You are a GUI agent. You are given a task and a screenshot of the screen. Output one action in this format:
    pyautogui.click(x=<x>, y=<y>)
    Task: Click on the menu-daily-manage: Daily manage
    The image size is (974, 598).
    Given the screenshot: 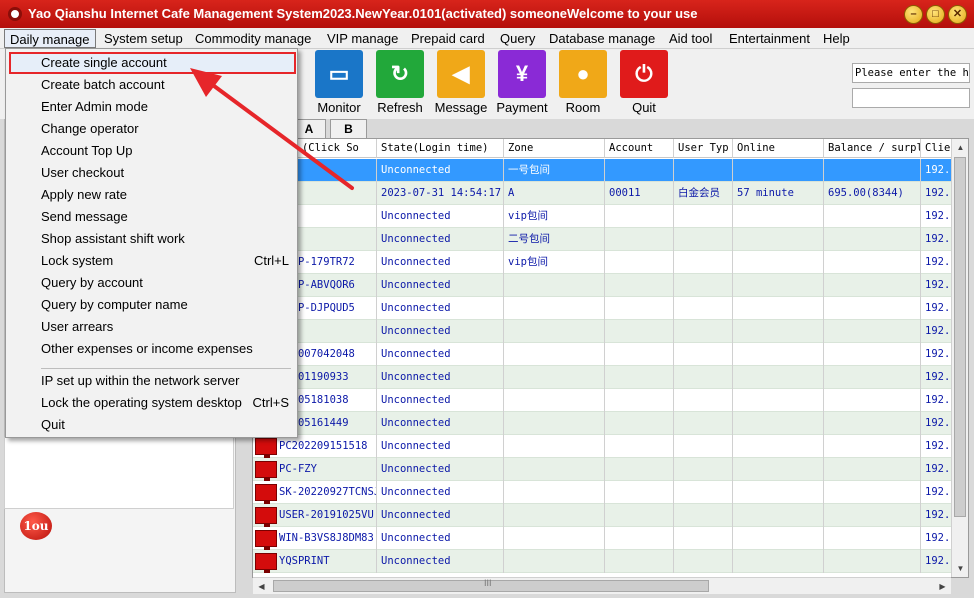 What is the action you would take?
    pyautogui.click(x=50, y=38)
    